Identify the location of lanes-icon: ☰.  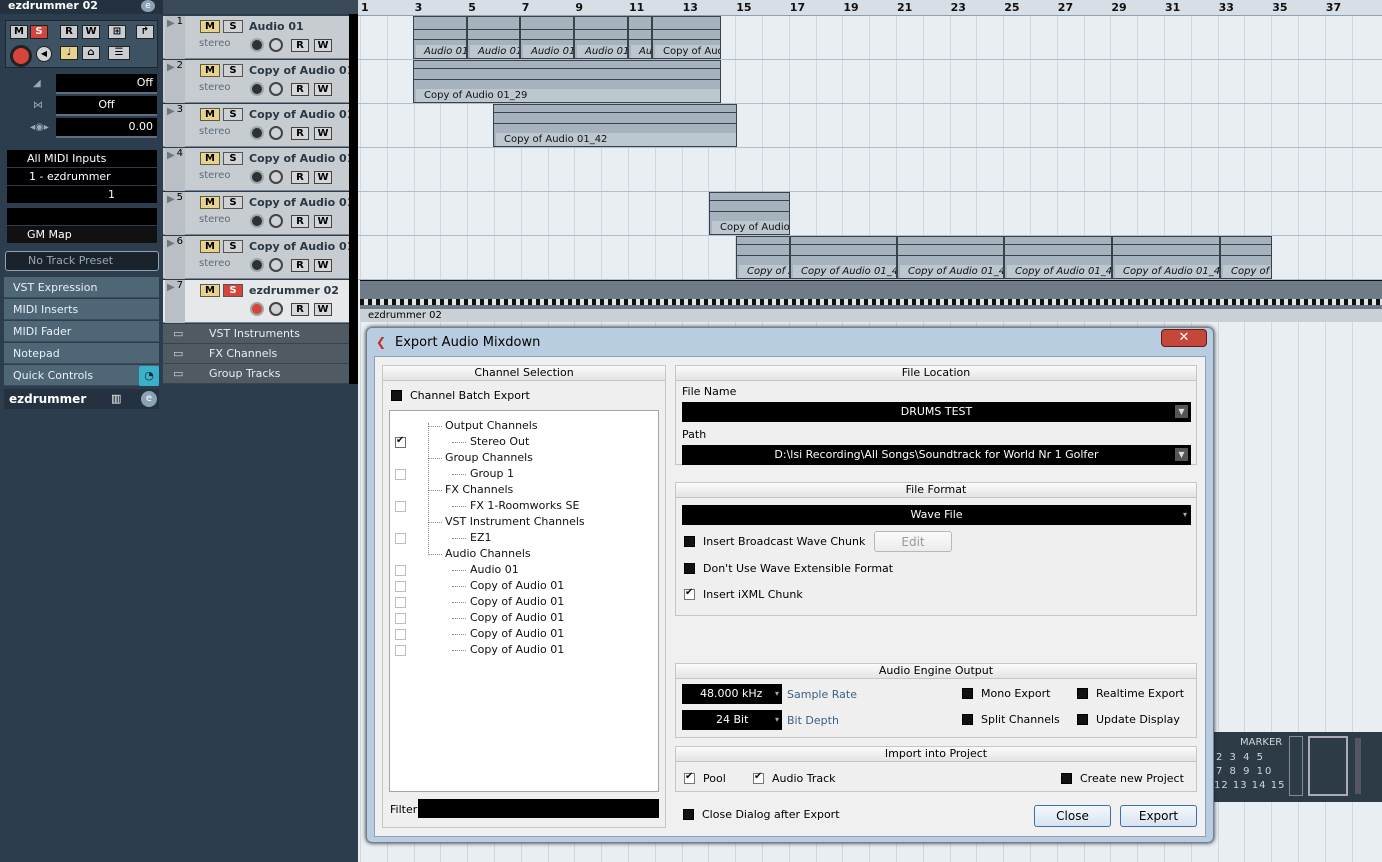
(119, 53).